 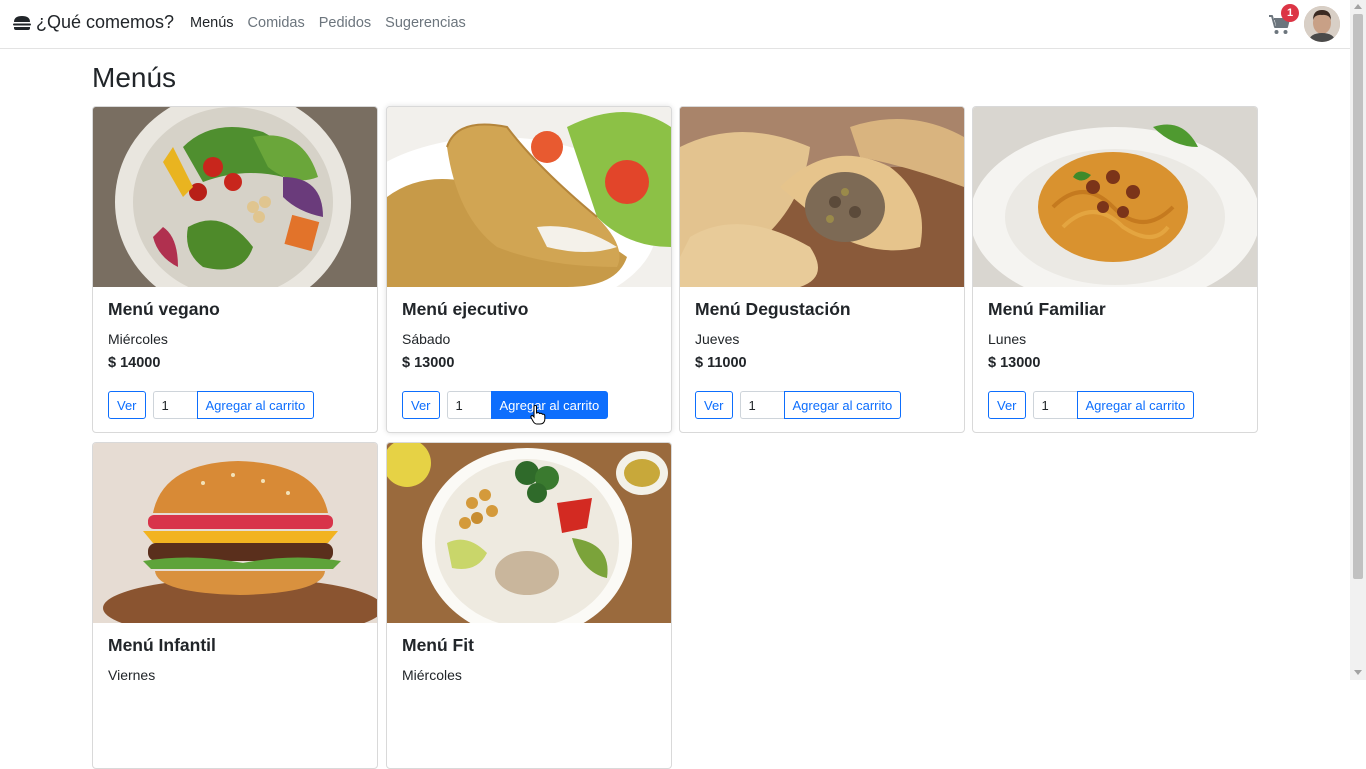 I want to click on menu-card: Menú Infantil Viernes, so click(x=235, y=605).